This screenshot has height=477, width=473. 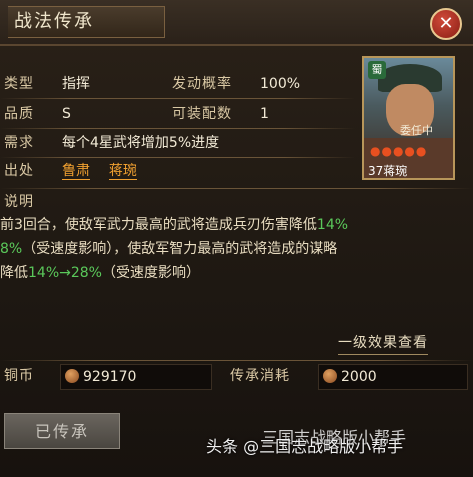 I want to click on requirement-label: 需求, so click(x=19, y=143).